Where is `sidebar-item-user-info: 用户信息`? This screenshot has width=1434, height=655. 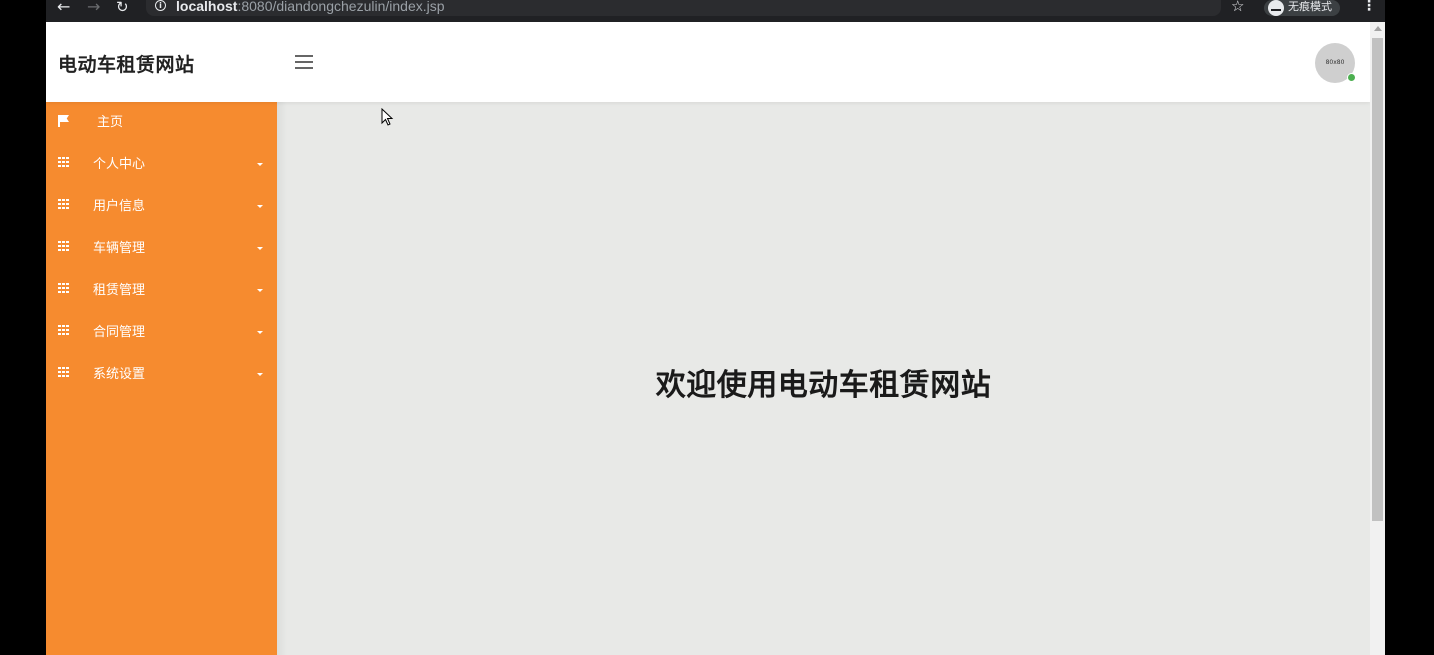 sidebar-item-user-info: 用户信息 is located at coordinates (161, 207).